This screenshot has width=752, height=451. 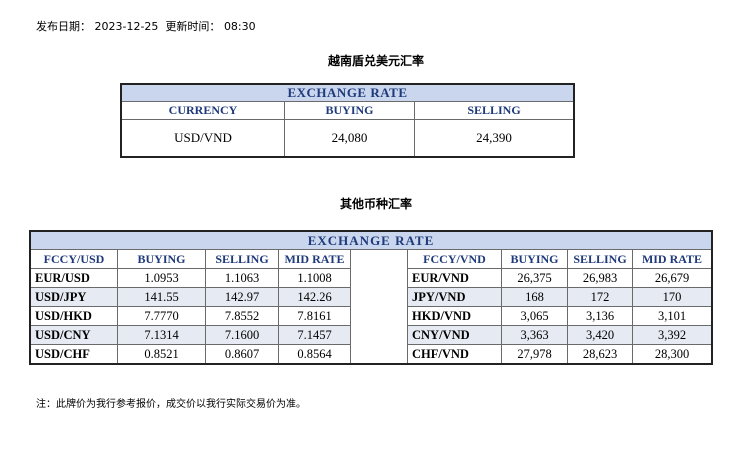 I want to click on left-pair: USD/JPY, so click(x=73, y=297).